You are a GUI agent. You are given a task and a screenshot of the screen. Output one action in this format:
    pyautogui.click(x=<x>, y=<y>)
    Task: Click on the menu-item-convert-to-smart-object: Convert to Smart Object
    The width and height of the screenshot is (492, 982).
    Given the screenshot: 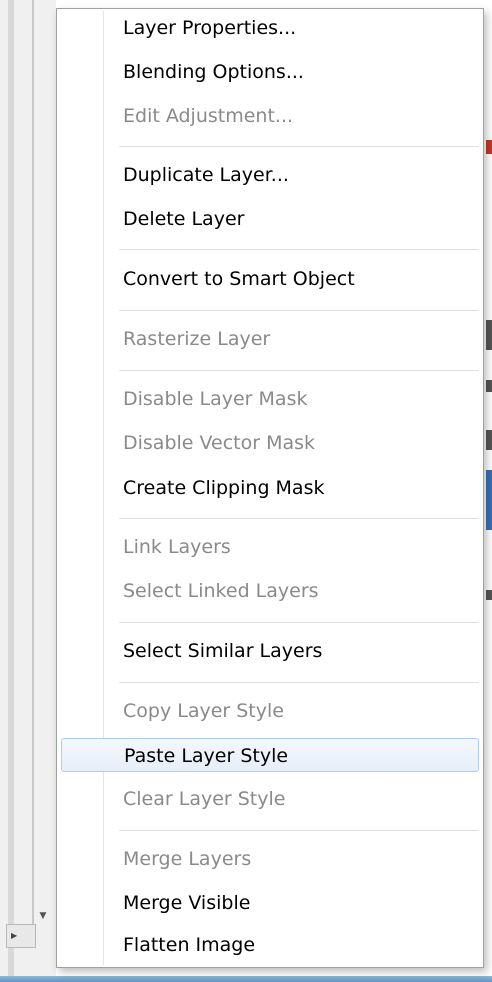 What is the action you would take?
    pyautogui.click(x=270, y=279)
    